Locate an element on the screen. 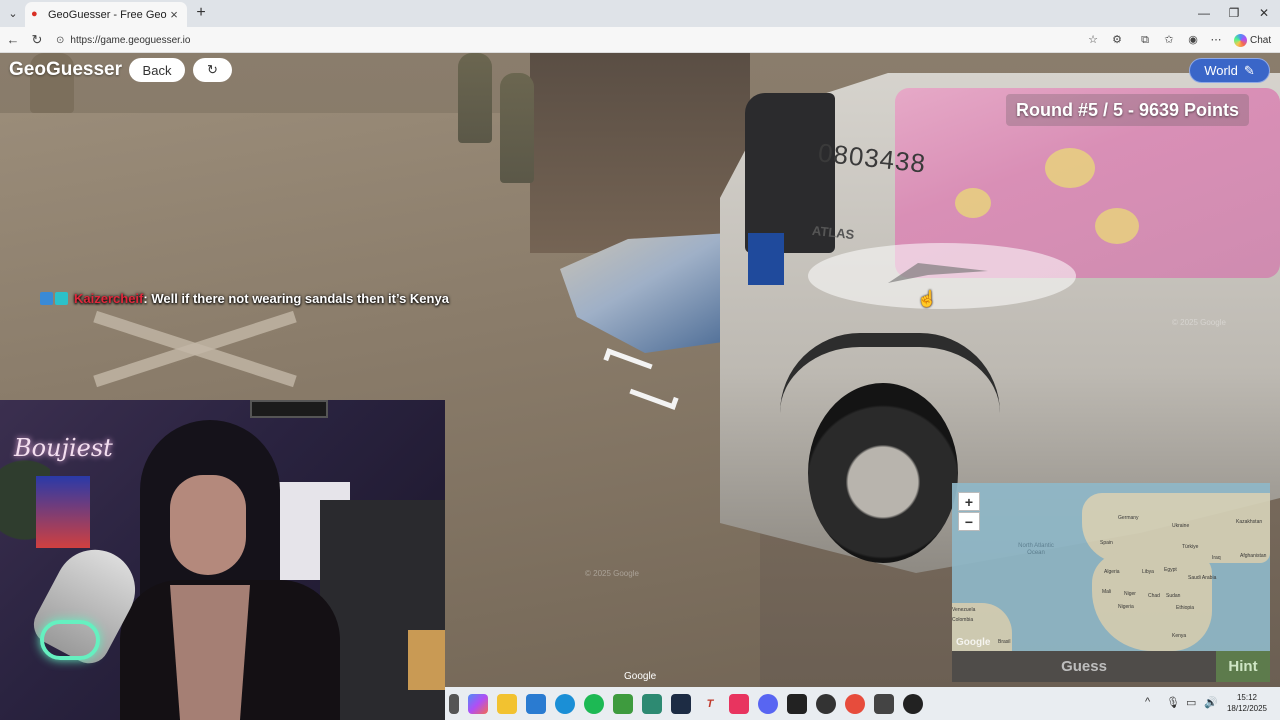 The width and height of the screenshot is (1280, 720). restart-button: ↻ is located at coordinates (212, 70).